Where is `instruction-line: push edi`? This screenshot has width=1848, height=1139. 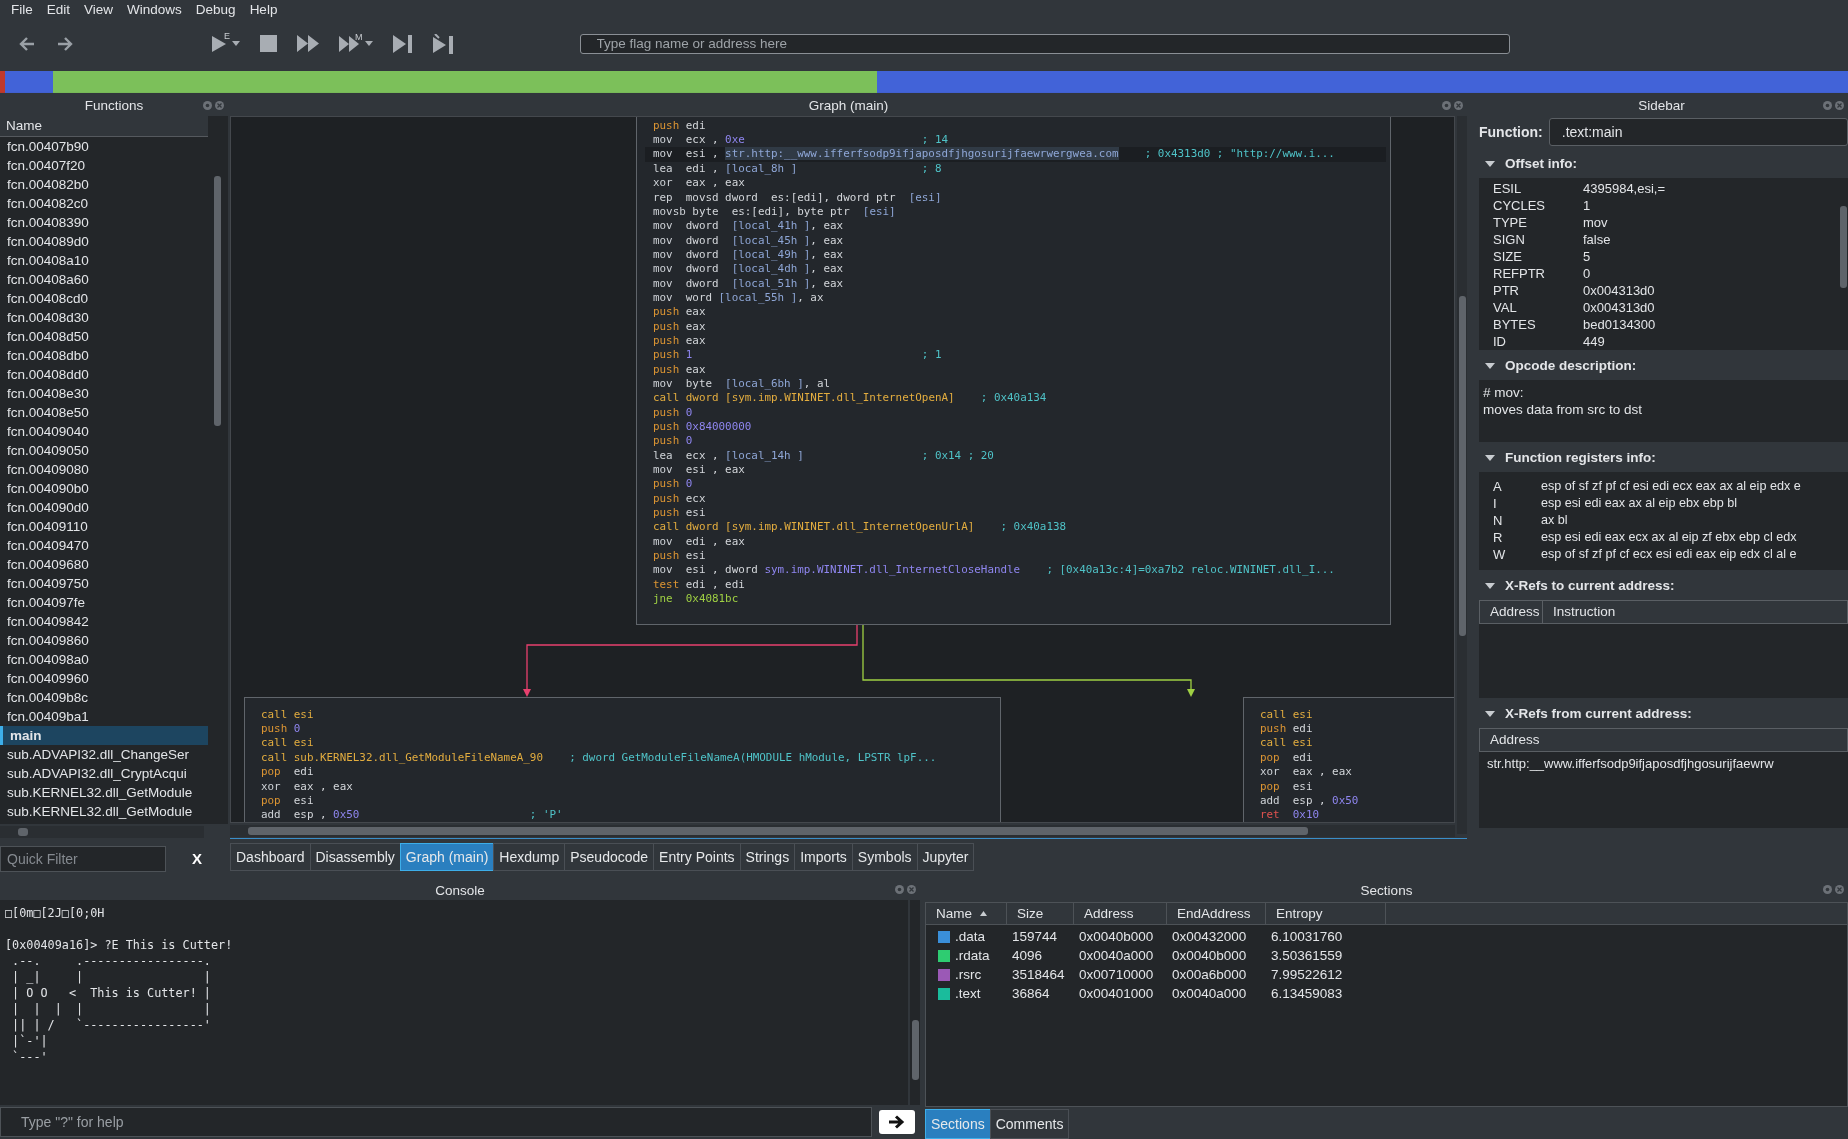
instruction-line: push edi is located at coordinates (1016, 126).